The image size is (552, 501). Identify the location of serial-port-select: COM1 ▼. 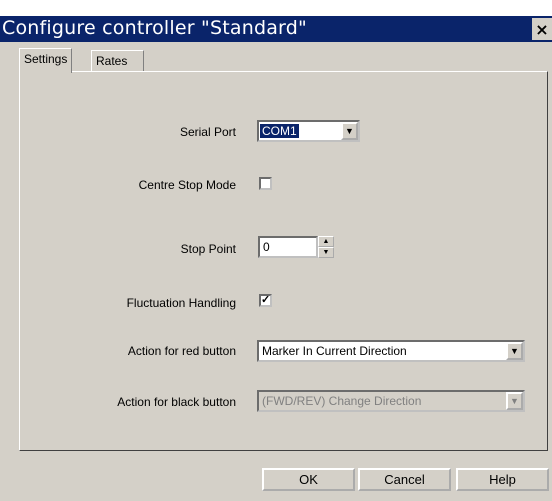
(308, 131).